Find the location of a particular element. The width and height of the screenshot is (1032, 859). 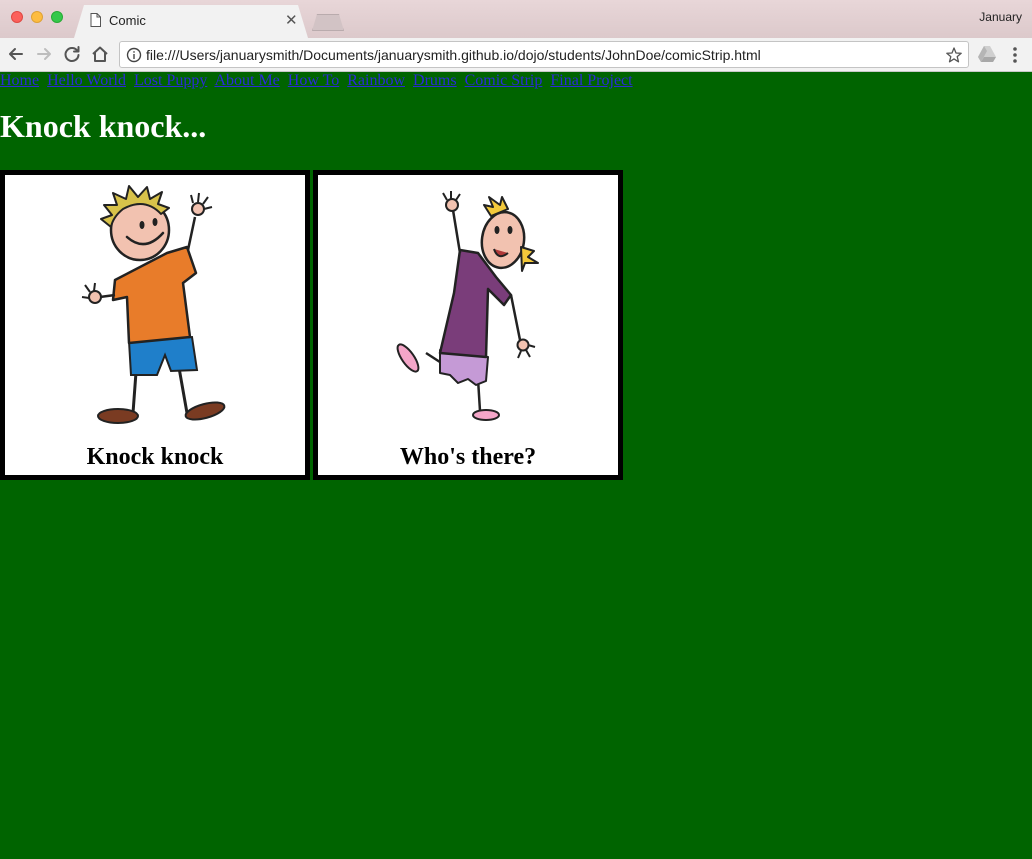

nav-link-home: Home is located at coordinates (19, 80).